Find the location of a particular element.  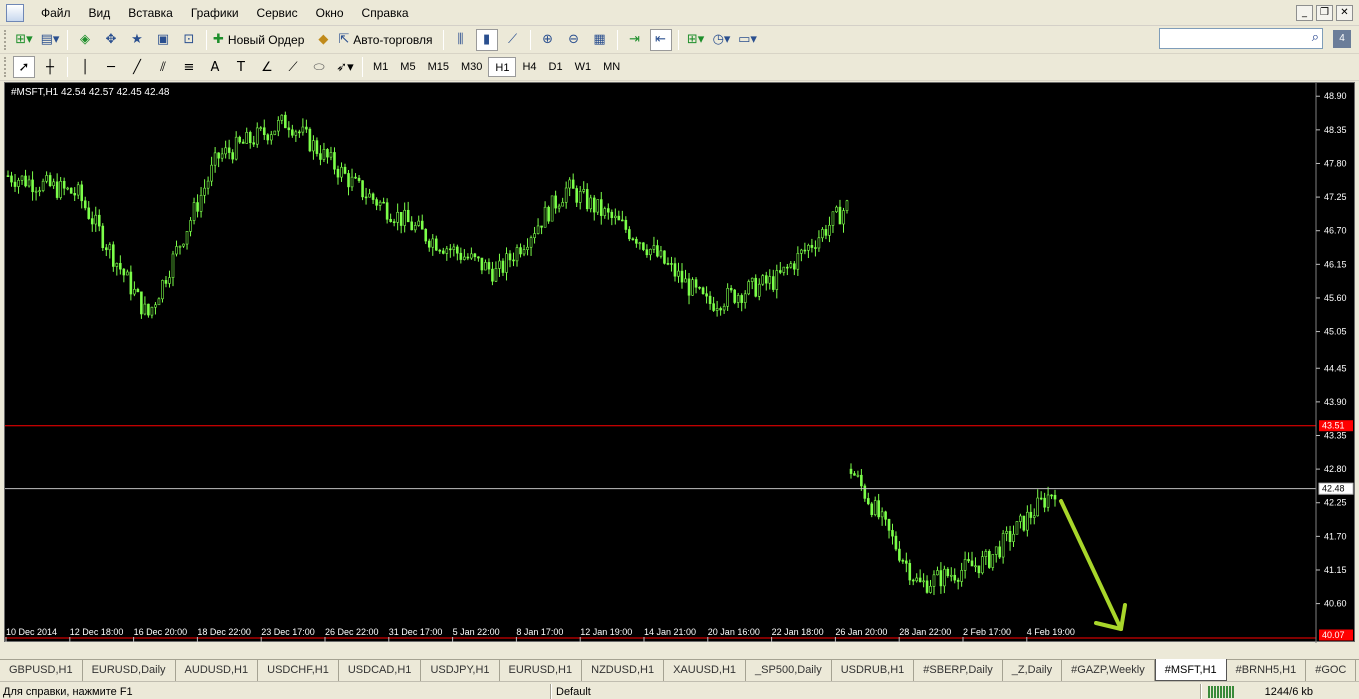

new-chart-icon: ⊞▾ is located at coordinates (24, 40).